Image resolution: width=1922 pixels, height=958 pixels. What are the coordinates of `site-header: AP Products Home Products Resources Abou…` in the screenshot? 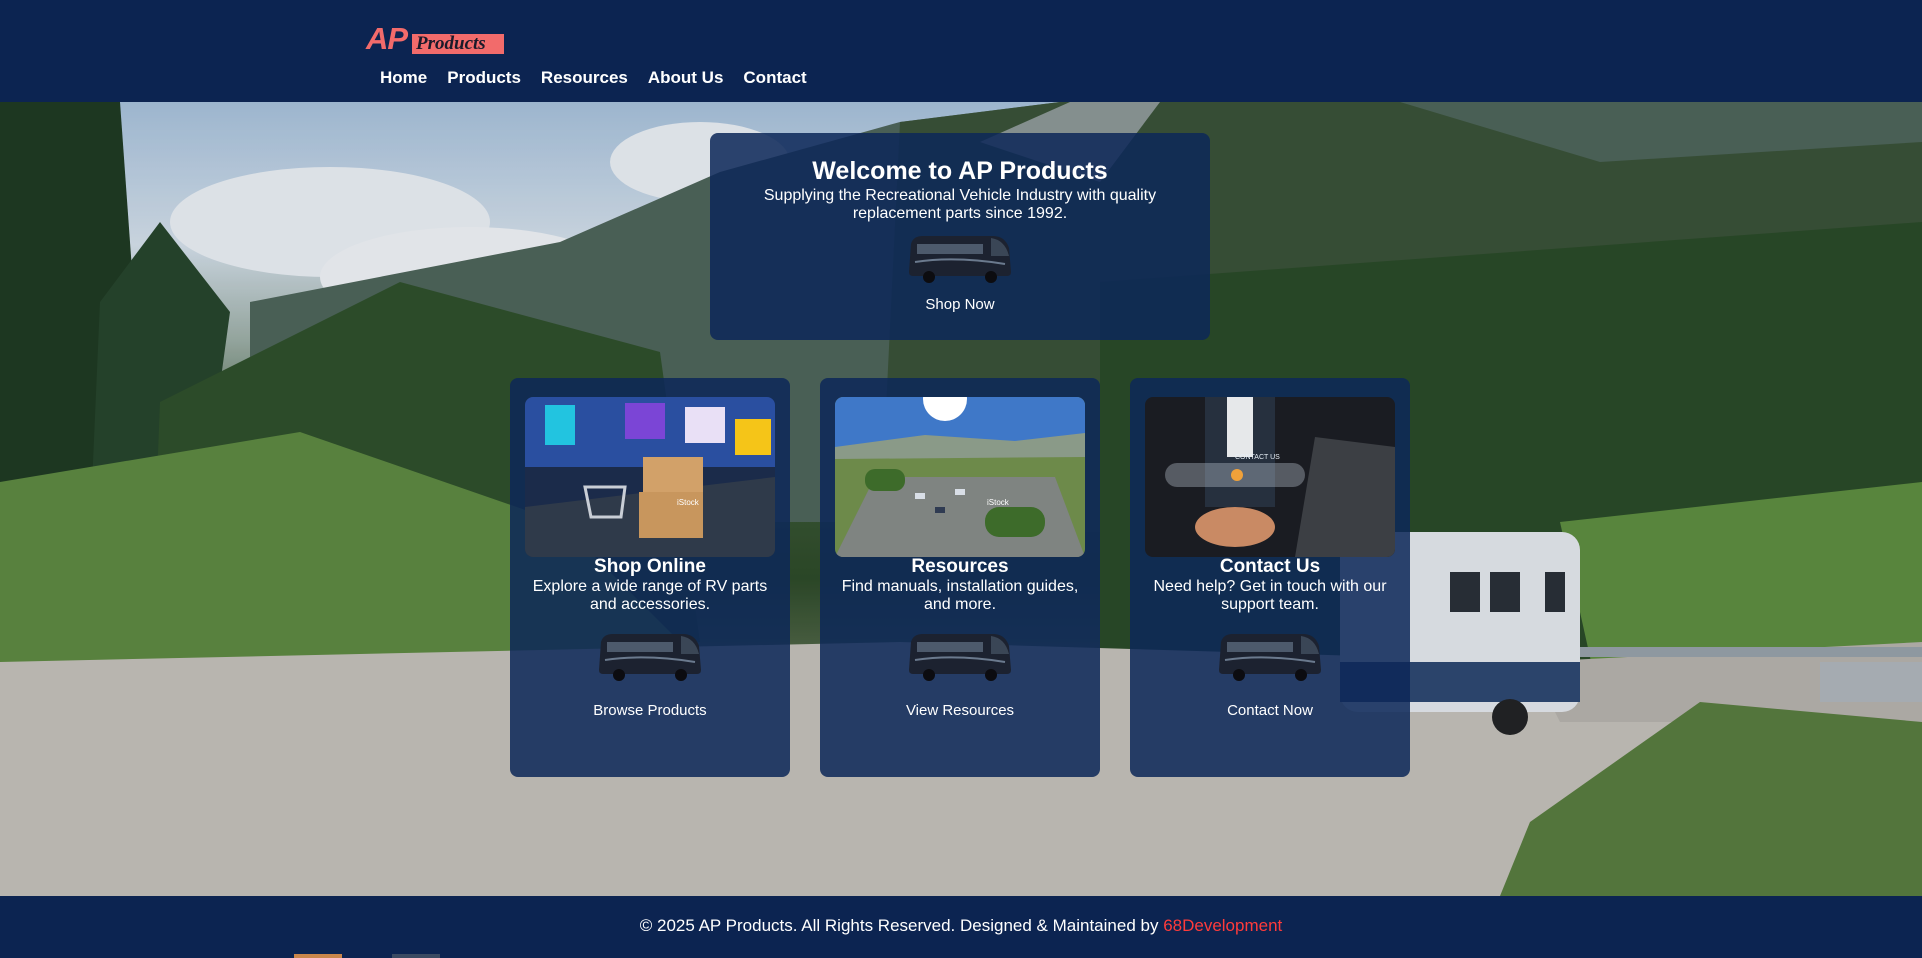 It's located at (961, 51).